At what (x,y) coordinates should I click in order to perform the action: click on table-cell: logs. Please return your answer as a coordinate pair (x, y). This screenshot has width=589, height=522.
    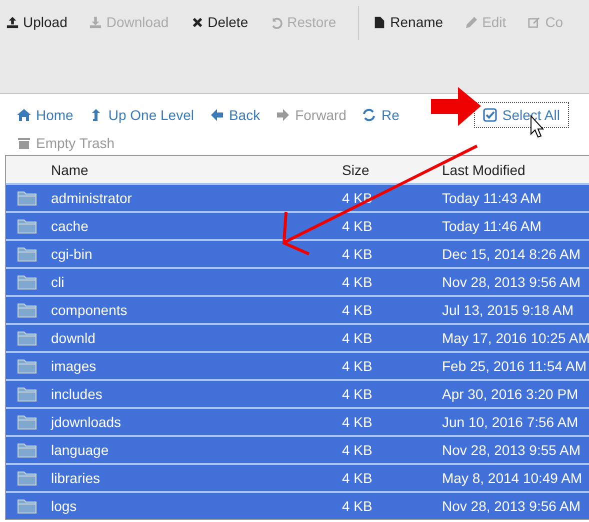
    Looking at the image, I should click on (64, 506).